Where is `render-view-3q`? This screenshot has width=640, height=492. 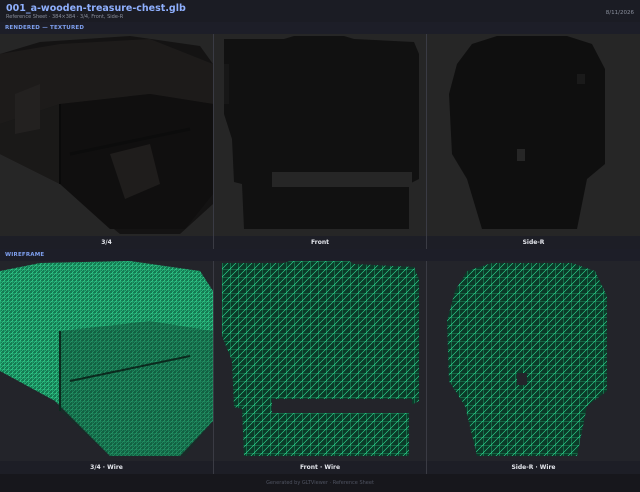 render-view-3q is located at coordinates (106, 135).